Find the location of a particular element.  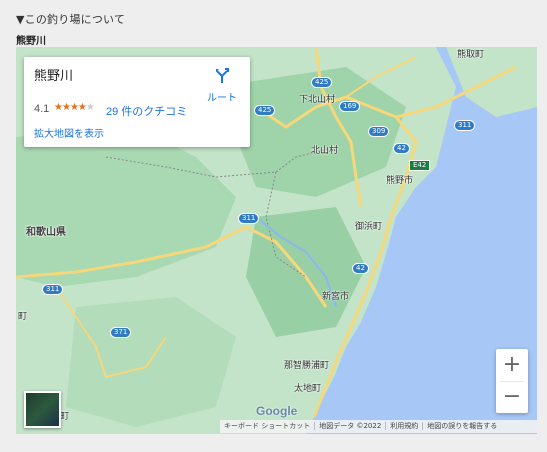

place-label: 熊野川 is located at coordinates (31, 41).